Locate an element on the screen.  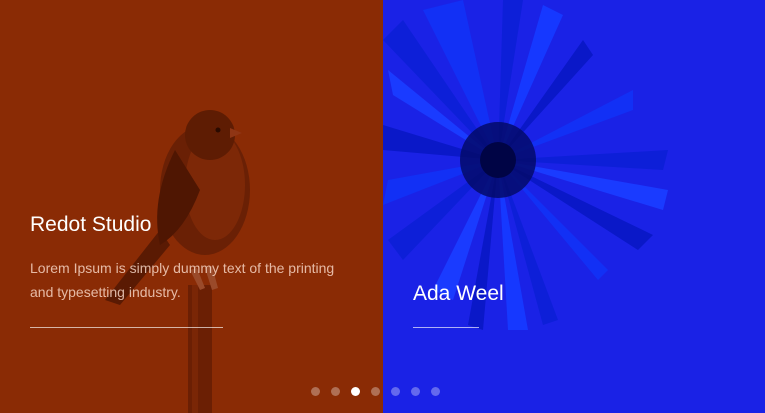
bird-photo is located at coordinates (177, 261).